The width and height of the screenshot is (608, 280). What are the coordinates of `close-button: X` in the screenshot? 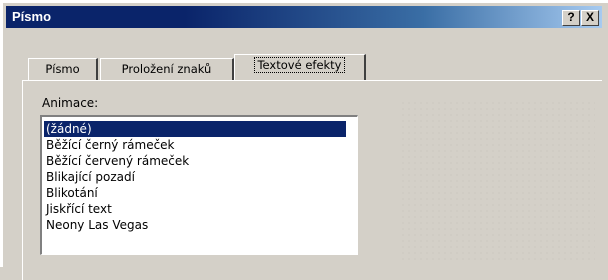 It's located at (590, 18).